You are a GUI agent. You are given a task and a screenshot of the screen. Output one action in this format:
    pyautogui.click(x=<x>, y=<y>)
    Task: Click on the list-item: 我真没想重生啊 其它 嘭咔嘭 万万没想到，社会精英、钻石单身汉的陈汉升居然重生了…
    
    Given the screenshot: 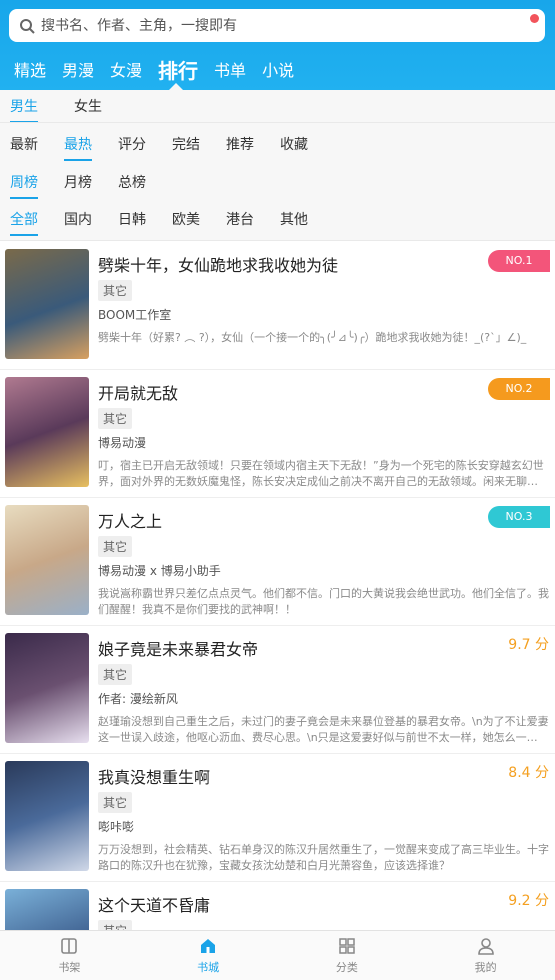 What is the action you would take?
    pyautogui.click(x=277, y=818)
    